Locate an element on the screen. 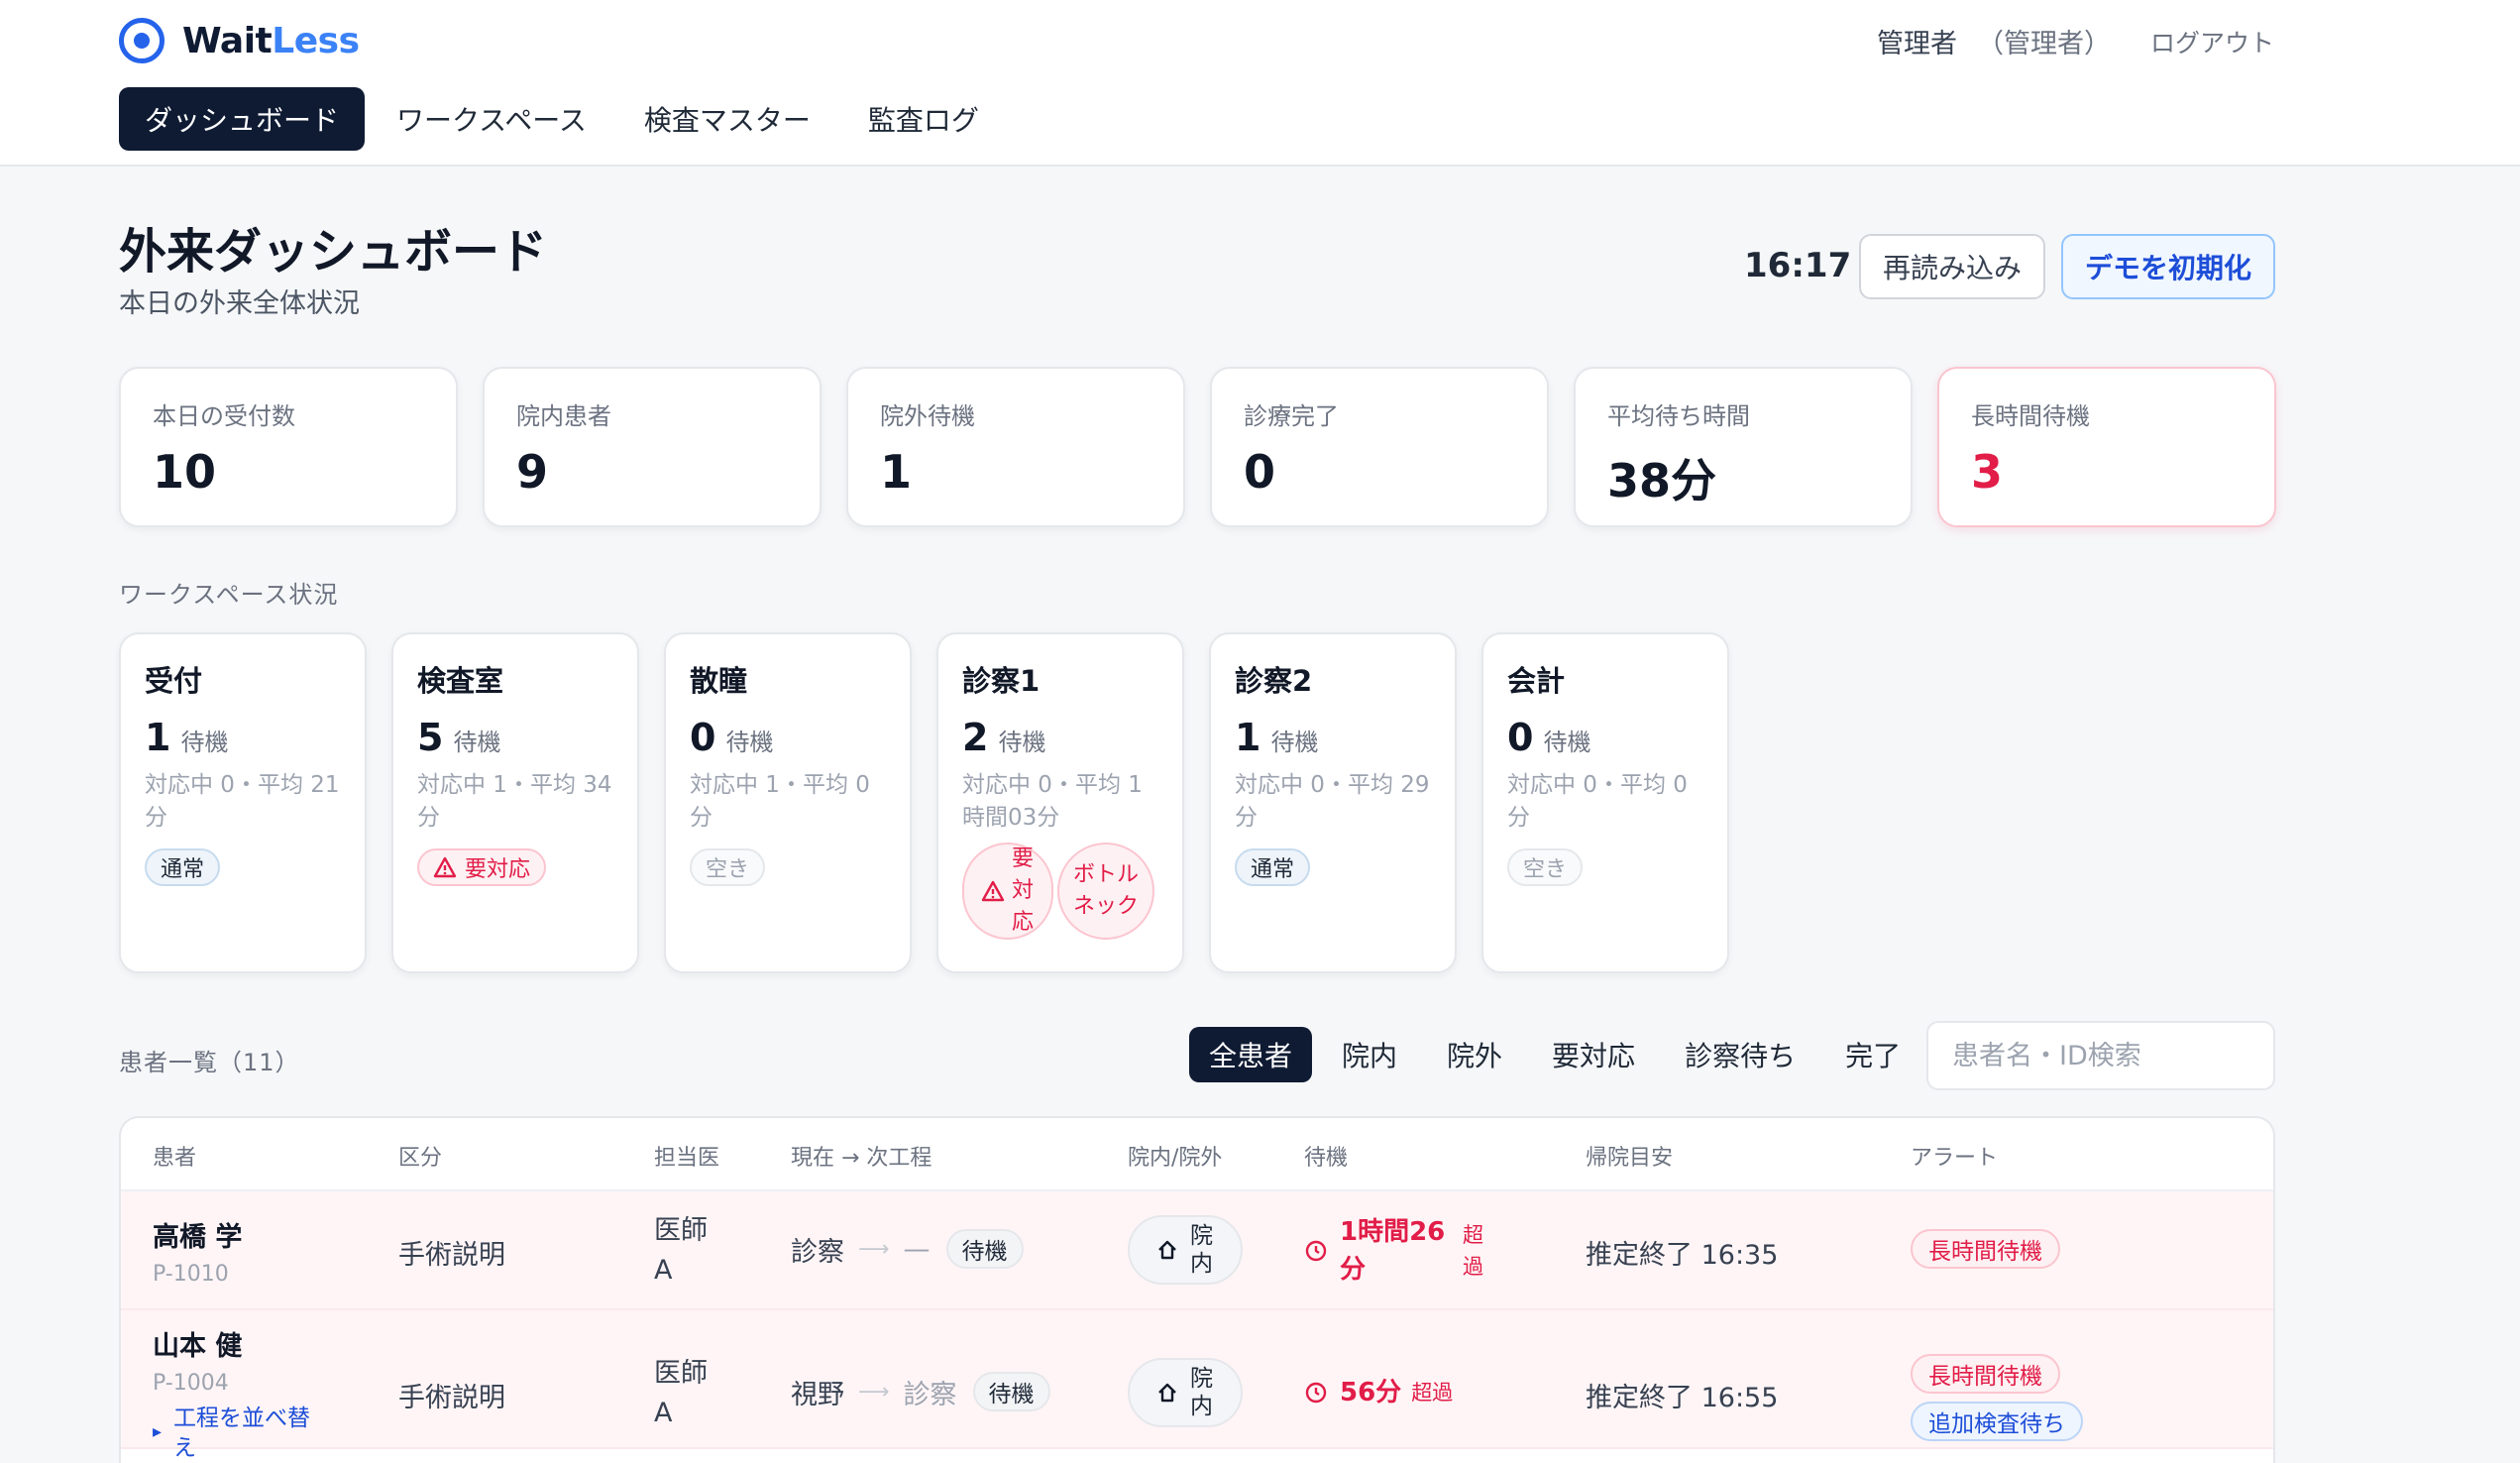 The width and height of the screenshot is (2520, 1463). column-header-type: 区分 is located at coordinates (420, 1156).